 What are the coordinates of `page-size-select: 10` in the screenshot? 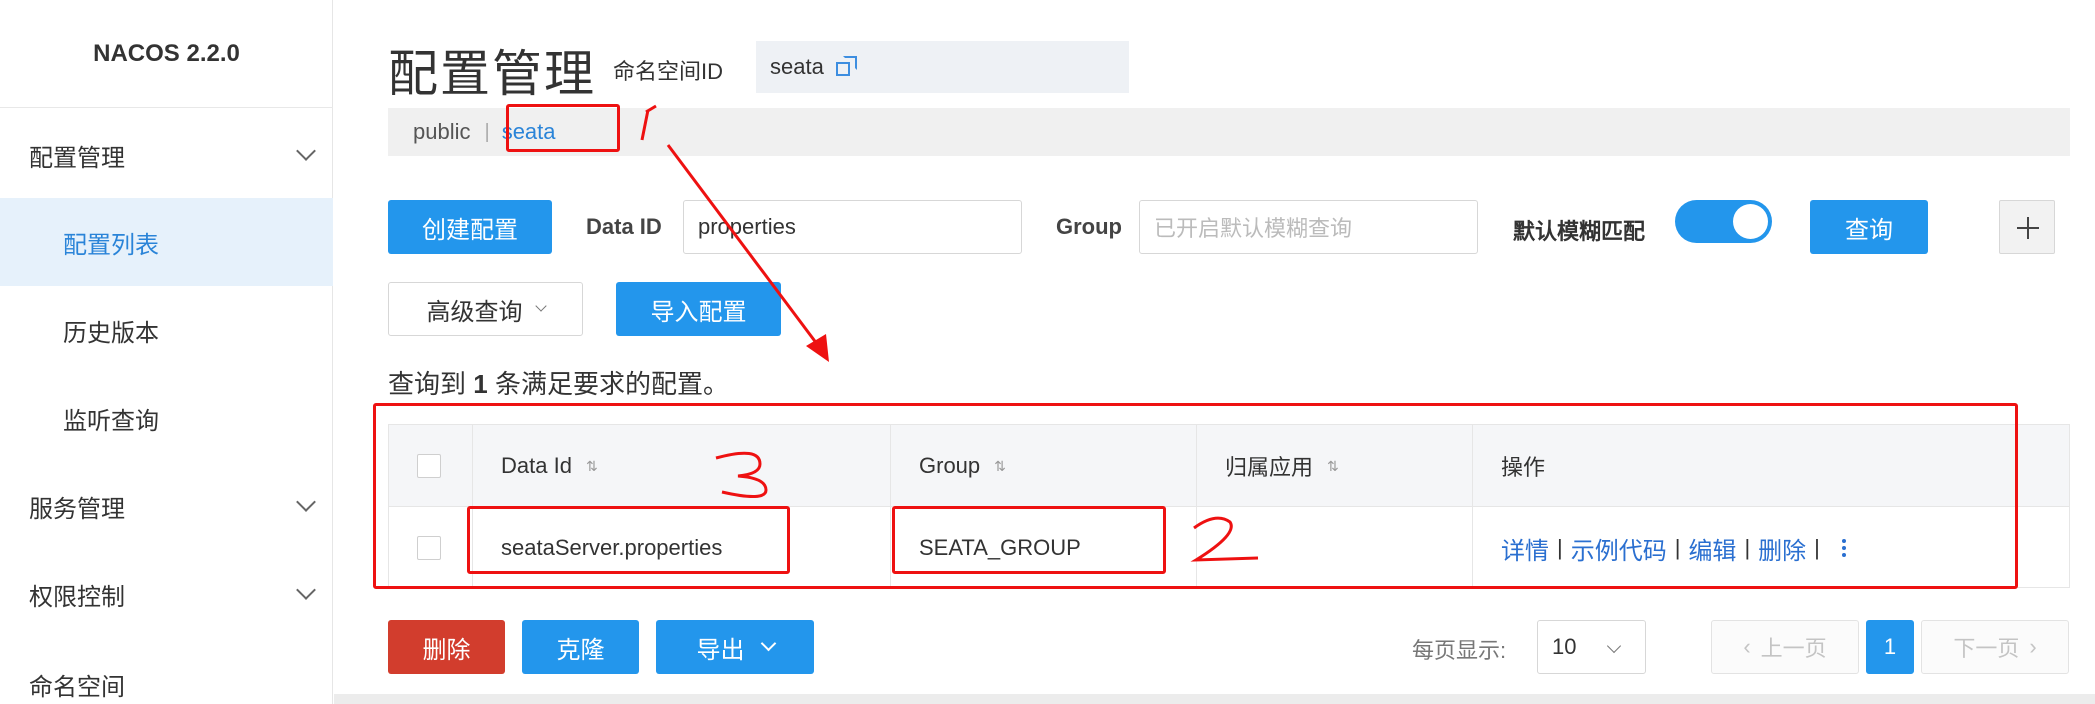 It's located at (1591, 647).